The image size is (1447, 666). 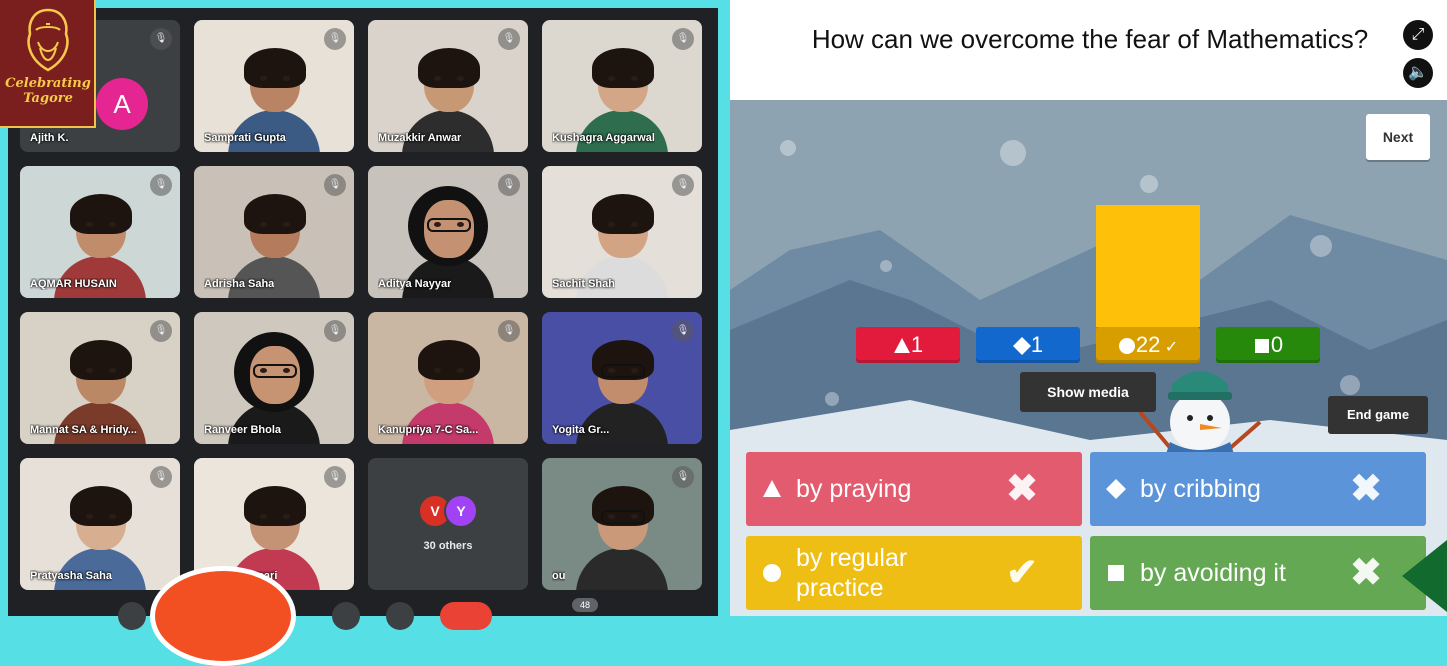 What do you see at coordinates (243, 430) in the screenshot?
I see `participant-name: Ranveer Bhola` at bounding box center [243, 430].